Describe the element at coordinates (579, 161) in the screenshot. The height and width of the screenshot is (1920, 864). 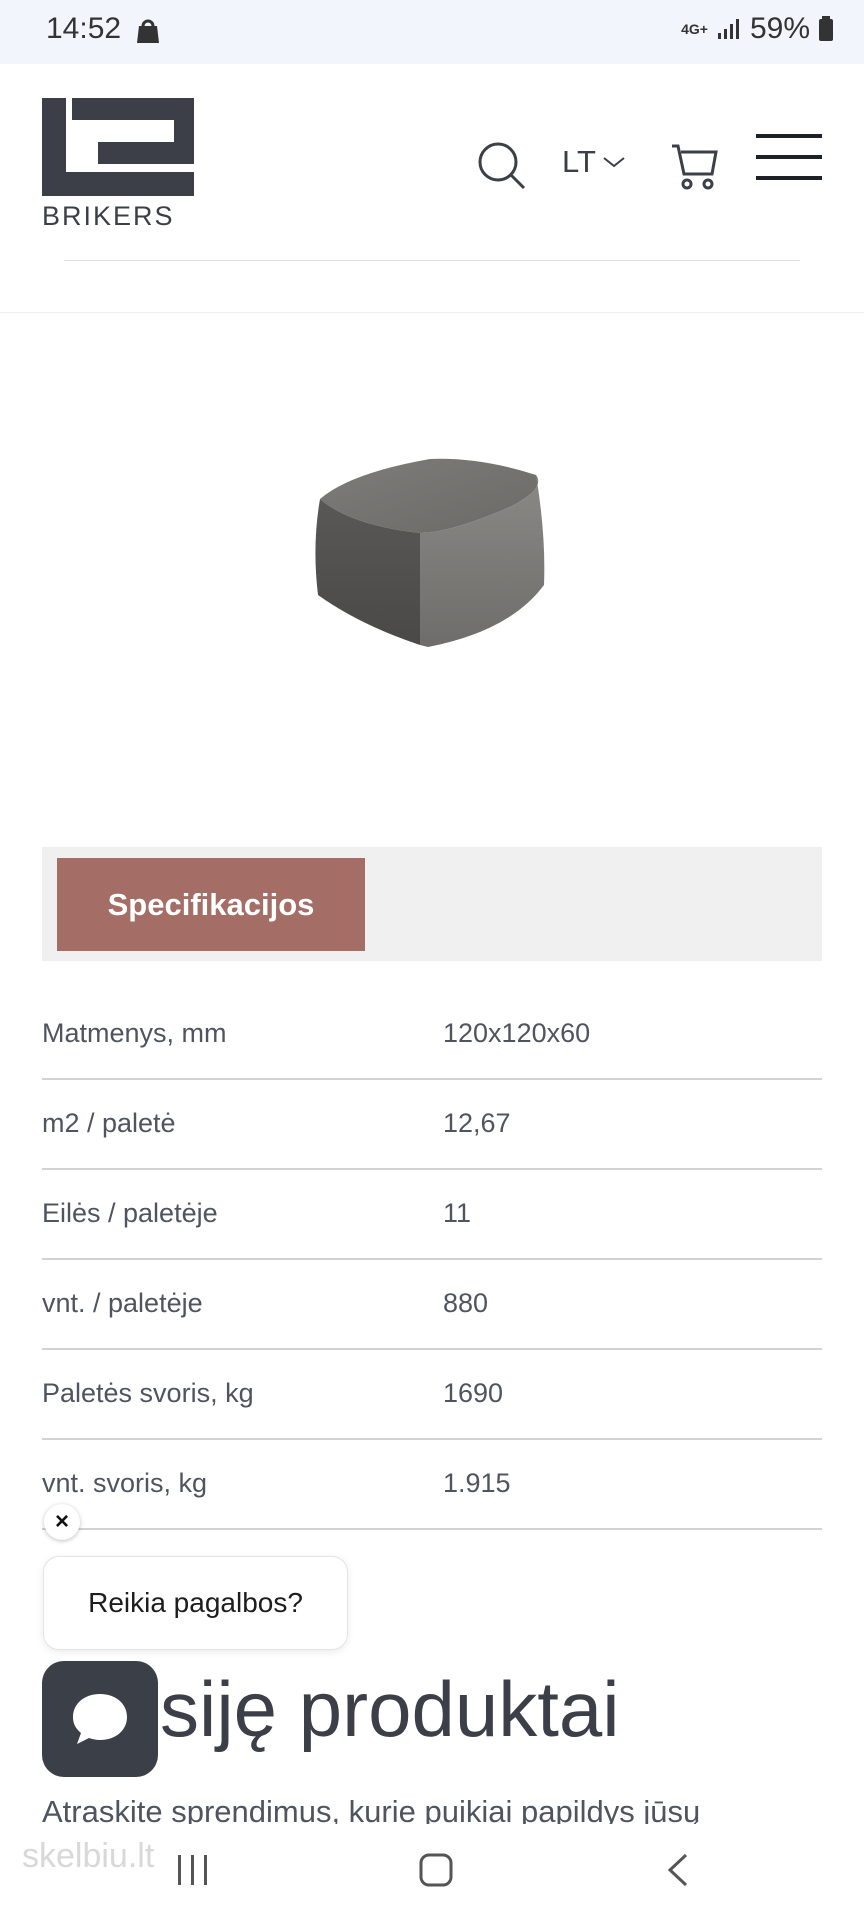
I see `language-label: LT` at that location.